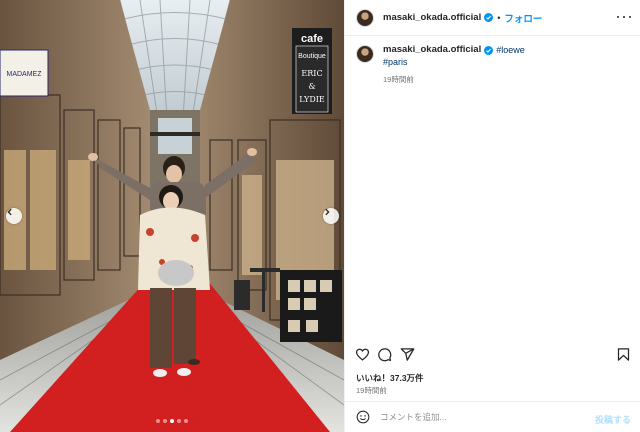 Image resolution: width=640 pixels, height=432 pixels. What do you see at coordinates (25, 74) in the screenshot?
I see `sign-left: MADAMEZ` at bounding box center [25, 74].